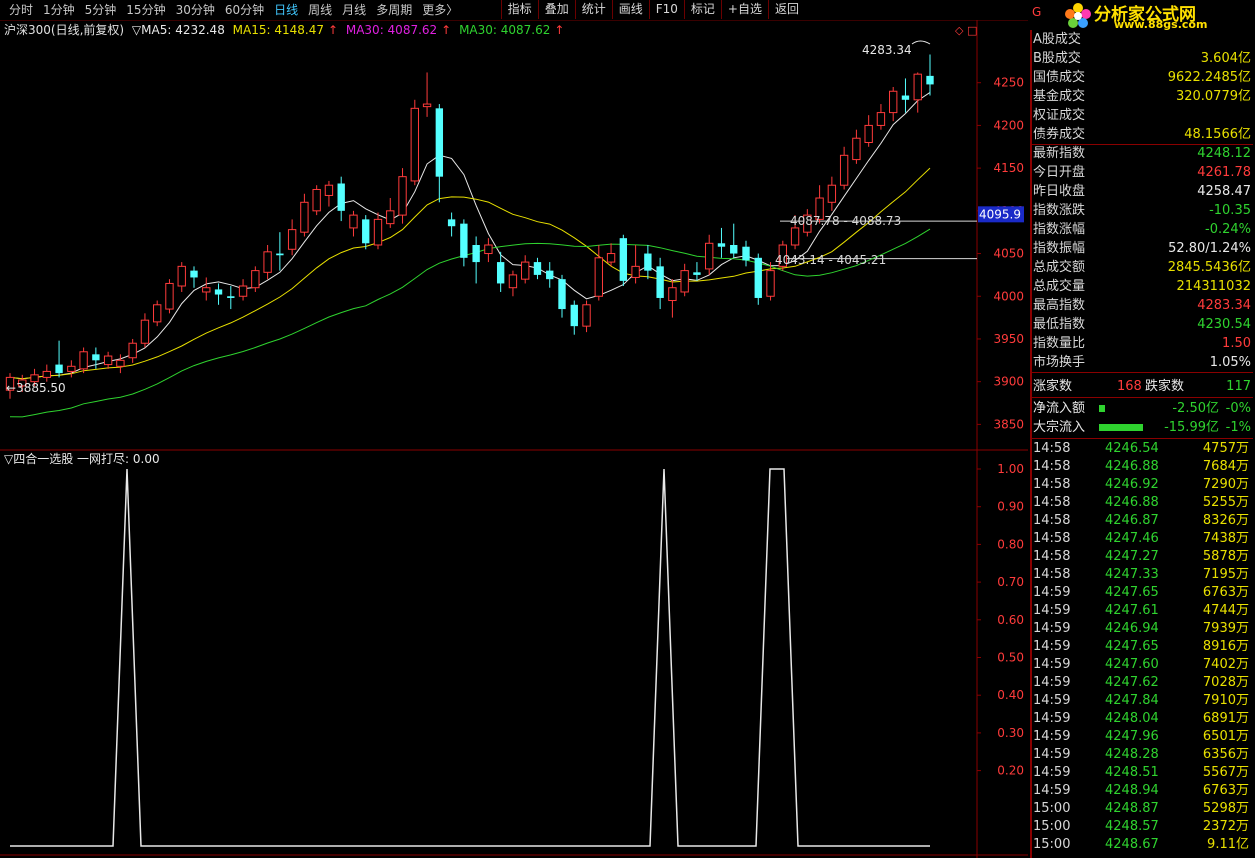 The width and height of the screenshot is (1255, 858). Describe the element at coordinates (21, 10) in the screenshot. I see `period-tab-0: 分时` at that location.